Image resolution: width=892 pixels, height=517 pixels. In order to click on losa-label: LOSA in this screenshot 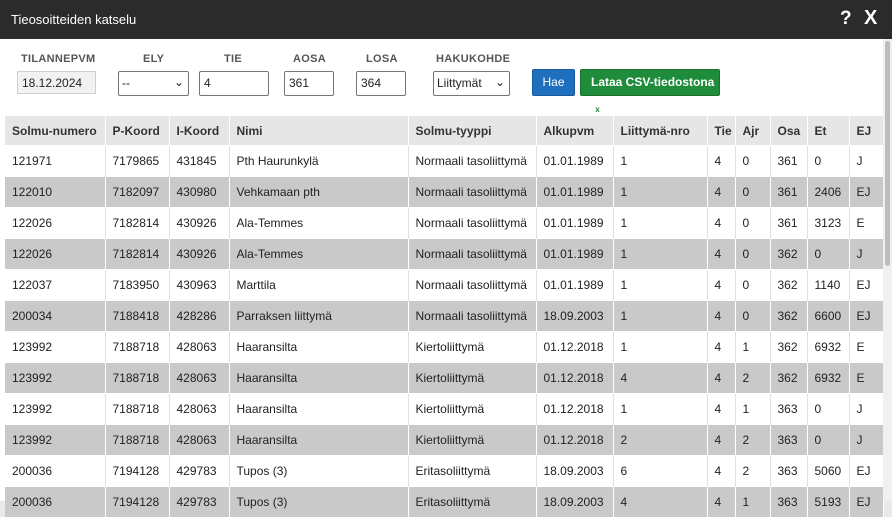, I will do `click(382, 59)`.